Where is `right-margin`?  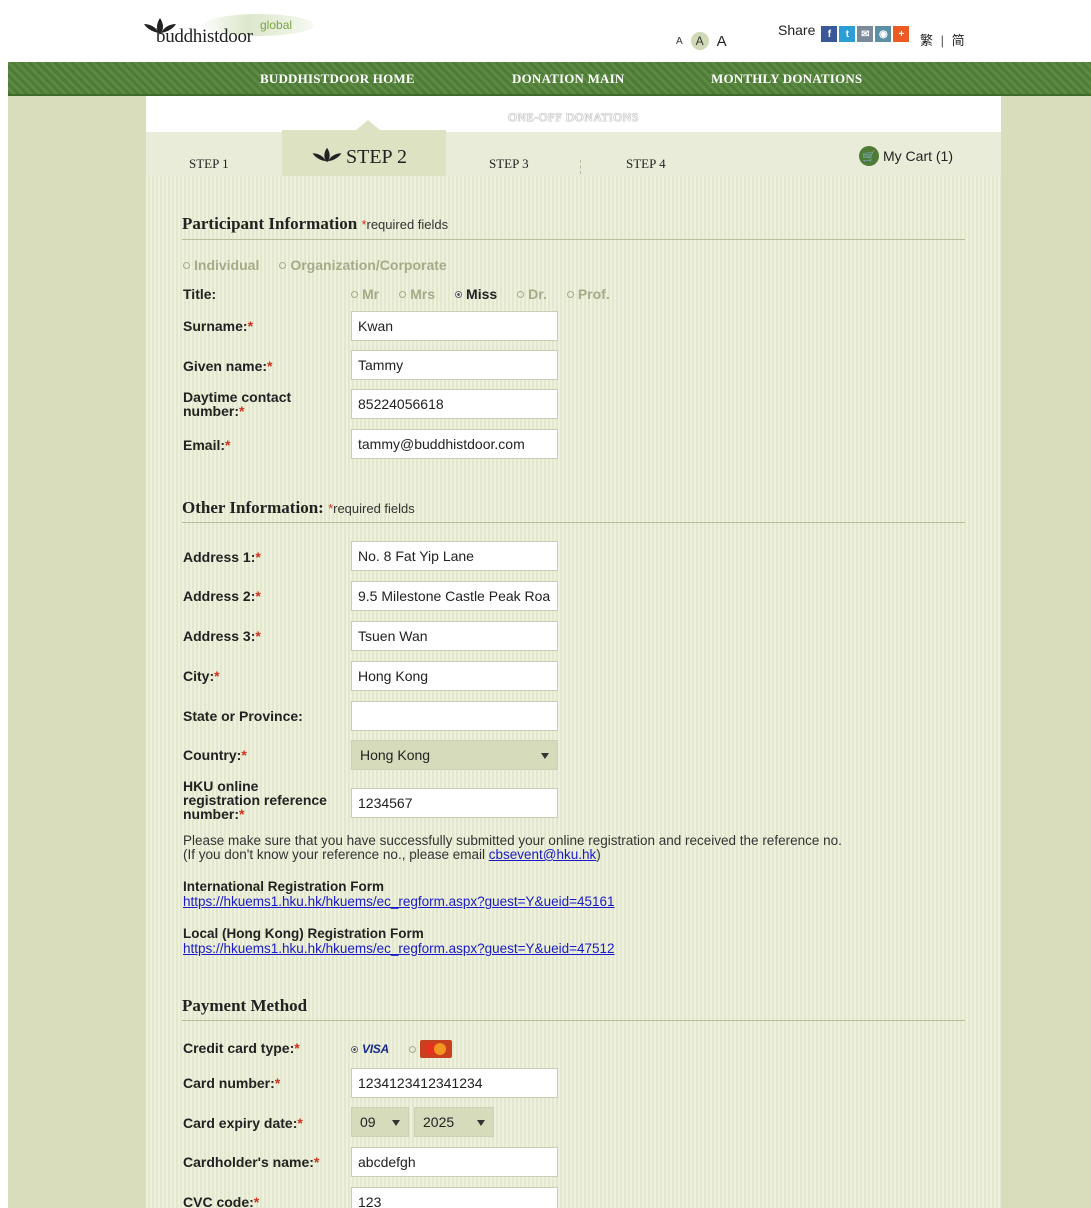 right-margin is located at coordinates (1046, 652).